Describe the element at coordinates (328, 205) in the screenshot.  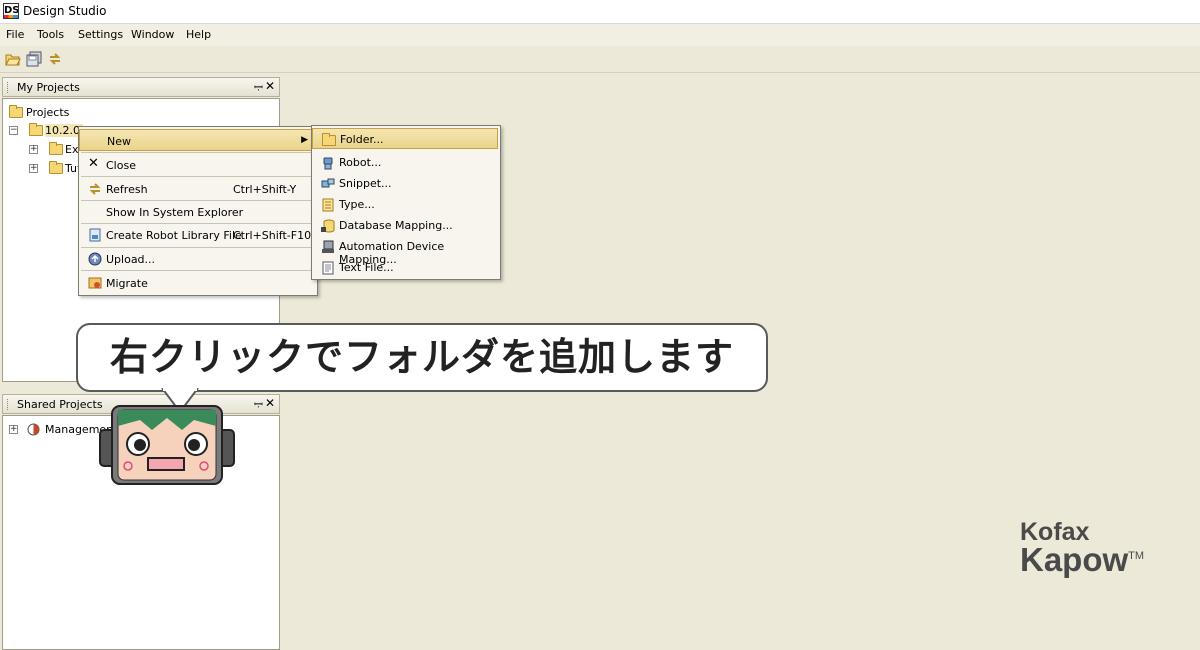
I see `type-icon` at that location.